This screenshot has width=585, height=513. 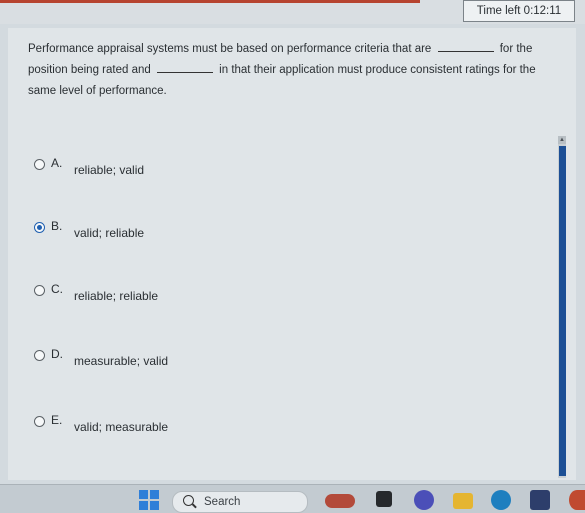 I want to click on option-letter: E., so click(x=57, y=420).